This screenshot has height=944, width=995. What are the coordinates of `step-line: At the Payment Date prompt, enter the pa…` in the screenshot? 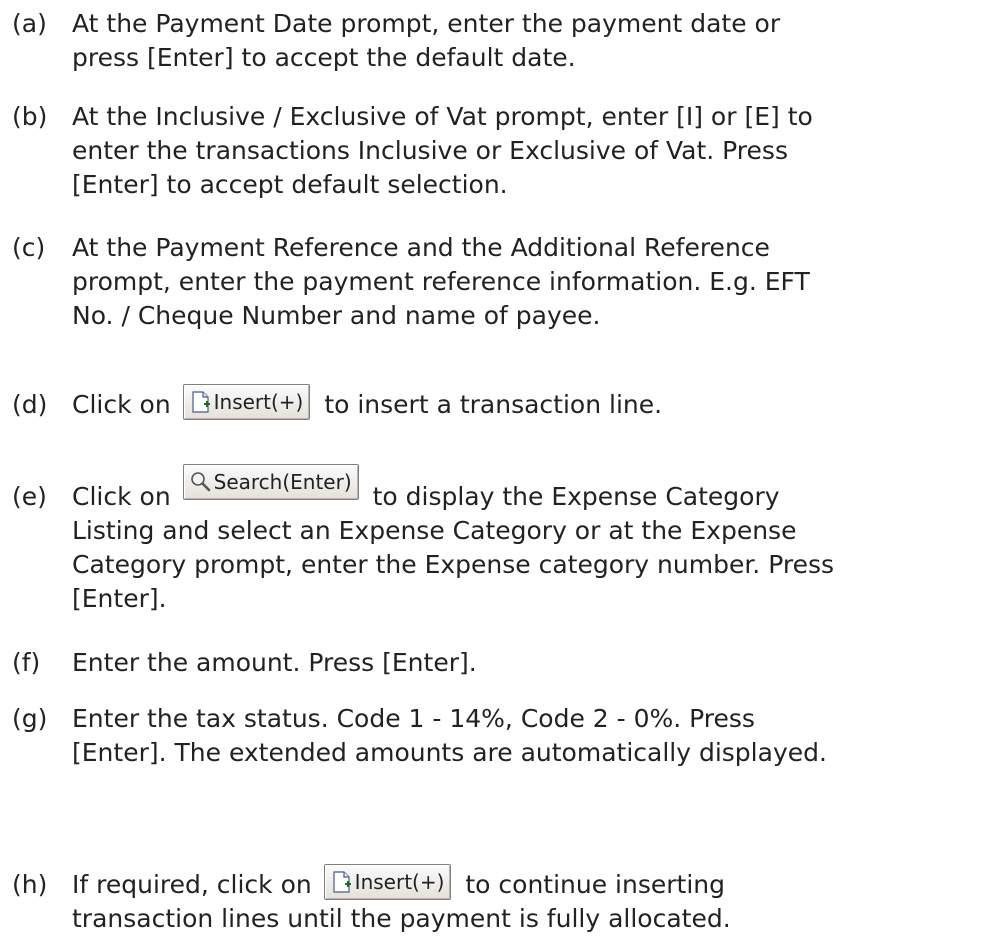 It's located at (426, 23).